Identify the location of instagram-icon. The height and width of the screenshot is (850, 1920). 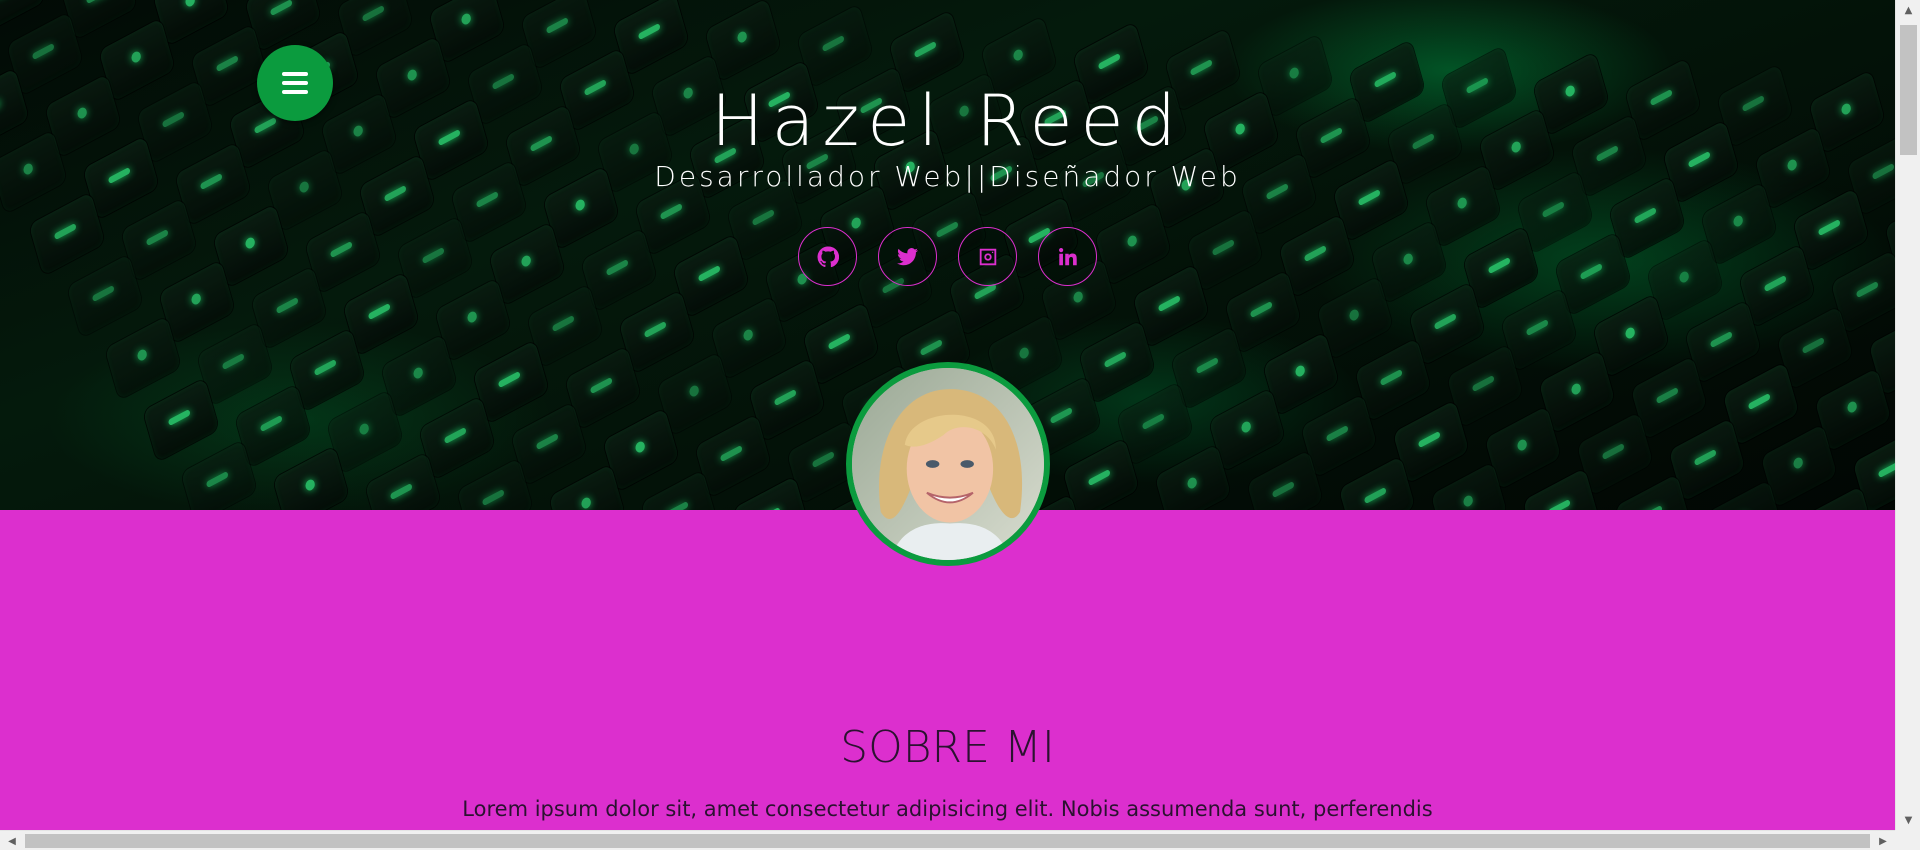
(987, 256).